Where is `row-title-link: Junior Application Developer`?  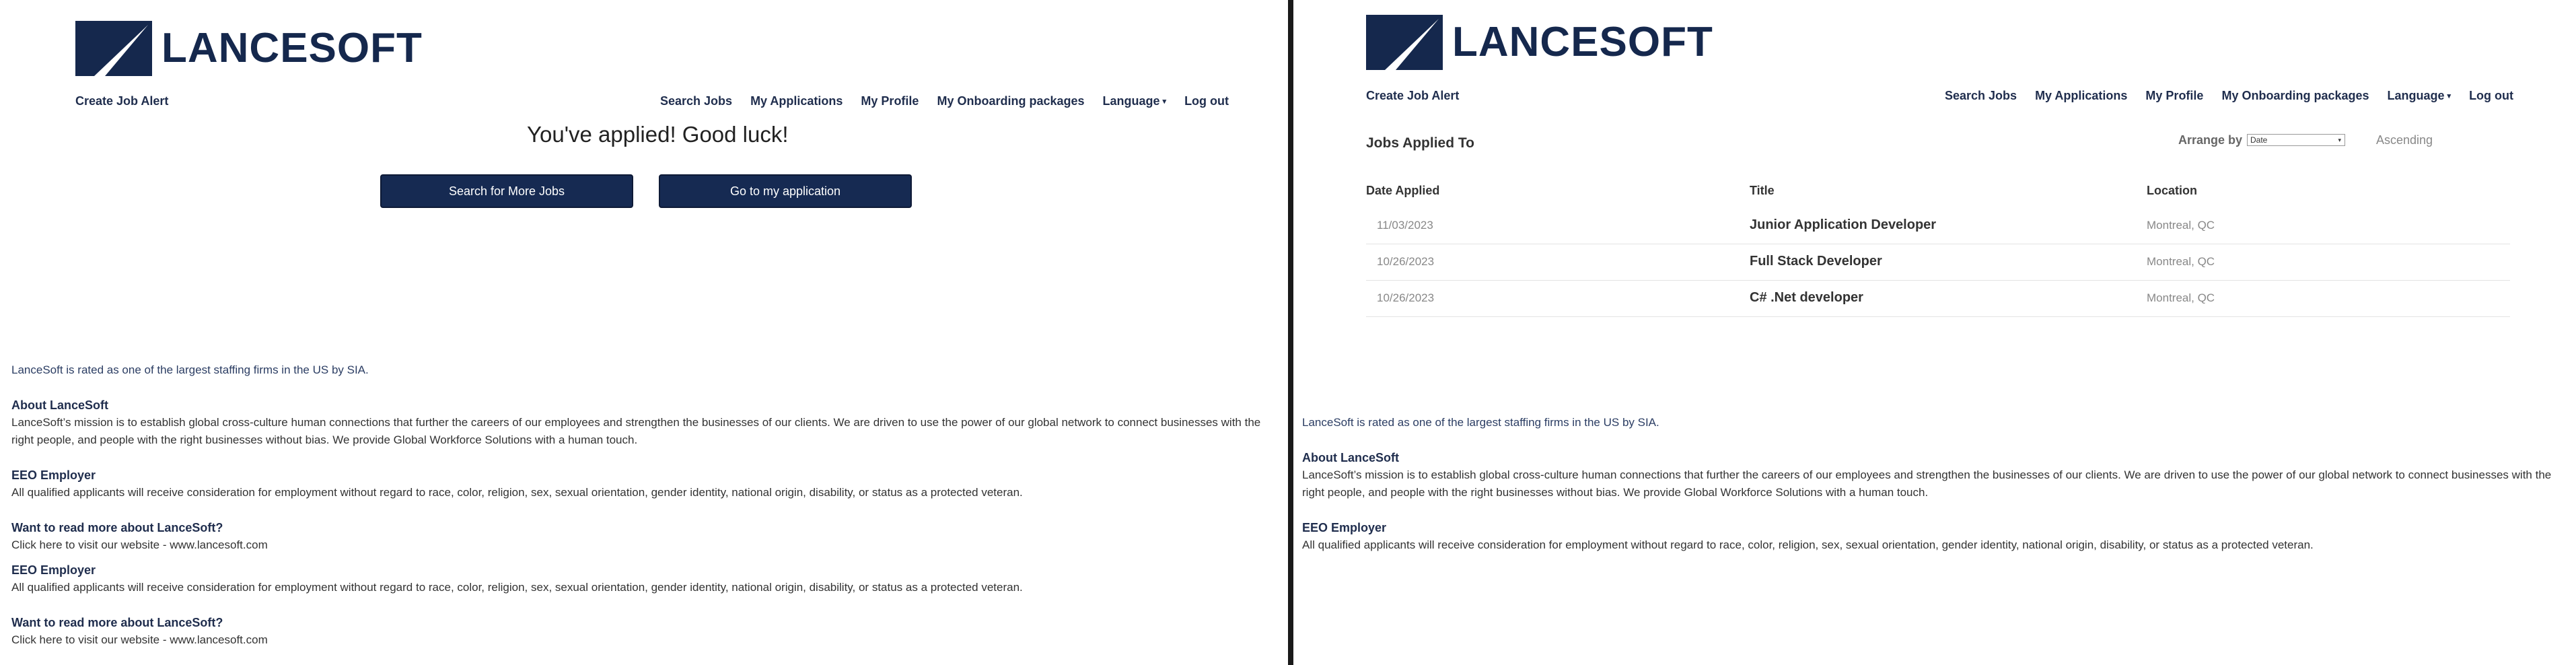 row-title-link: Junior Application Developer is located at coordinates (1843, 225).